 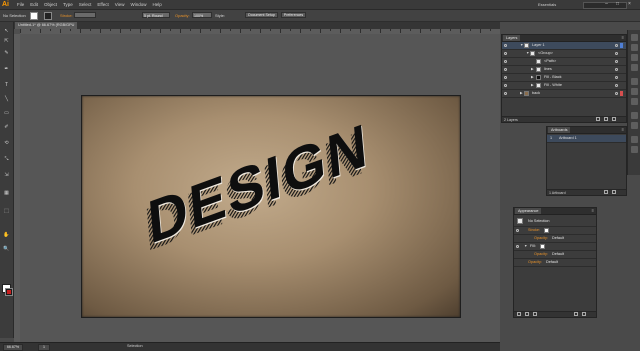 I want to click on preferences-button: Preferences, so click(x=293, y=15).